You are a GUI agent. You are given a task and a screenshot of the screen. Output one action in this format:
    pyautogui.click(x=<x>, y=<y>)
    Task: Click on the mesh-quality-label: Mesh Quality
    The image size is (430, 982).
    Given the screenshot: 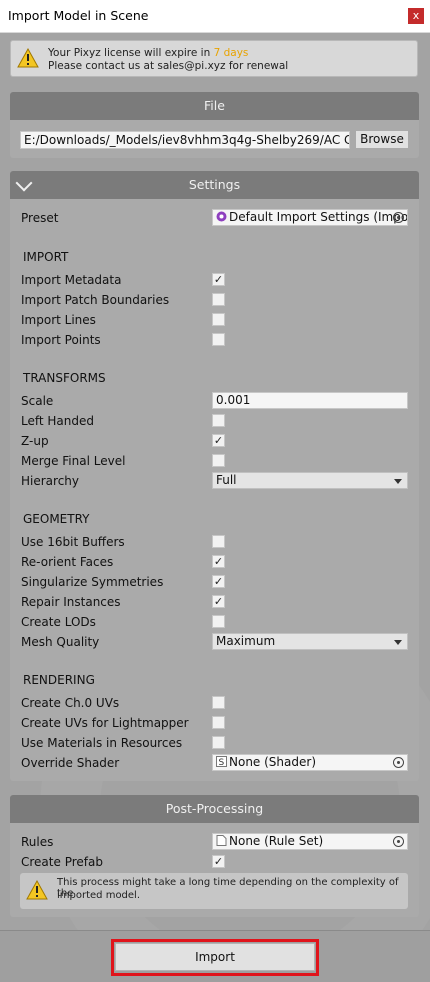 What is the action you would take?
    pyautogui.click(x=60, y=642)
    